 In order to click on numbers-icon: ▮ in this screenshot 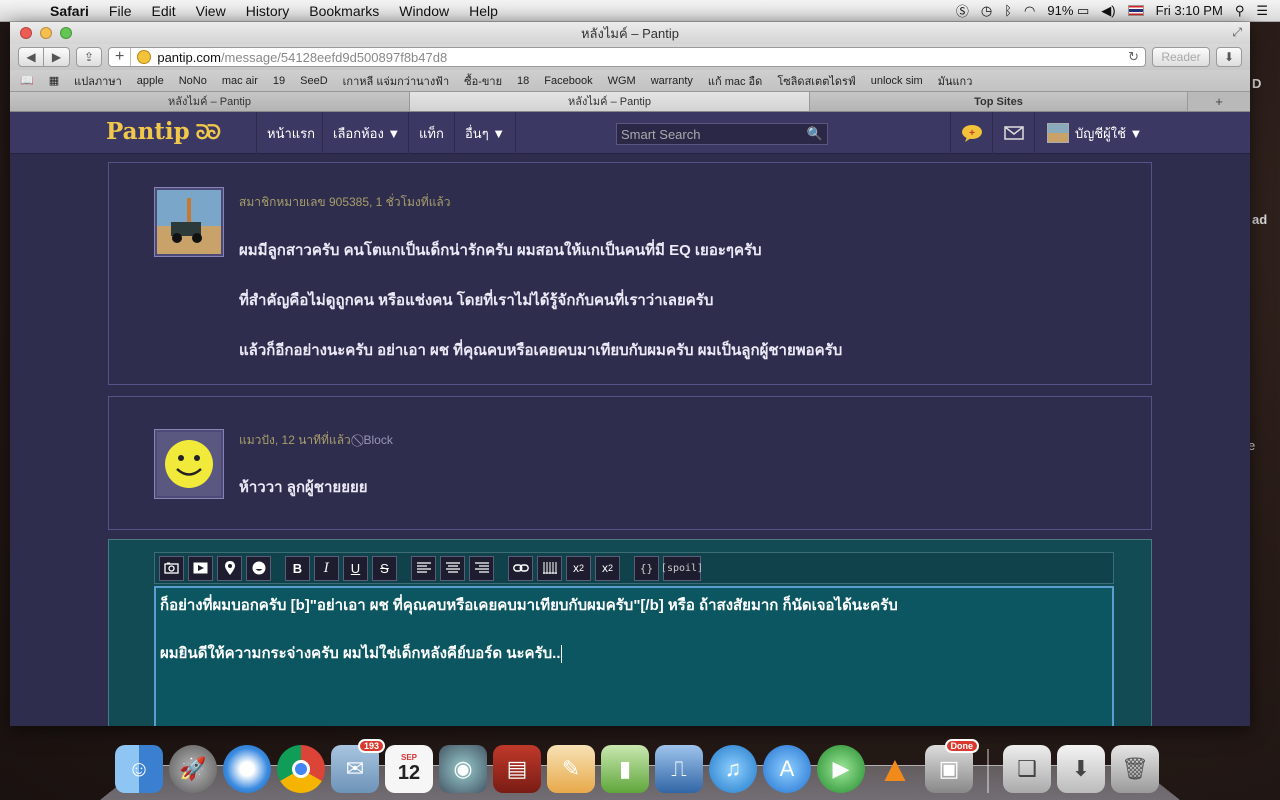, I will do `click(625, 769)`.